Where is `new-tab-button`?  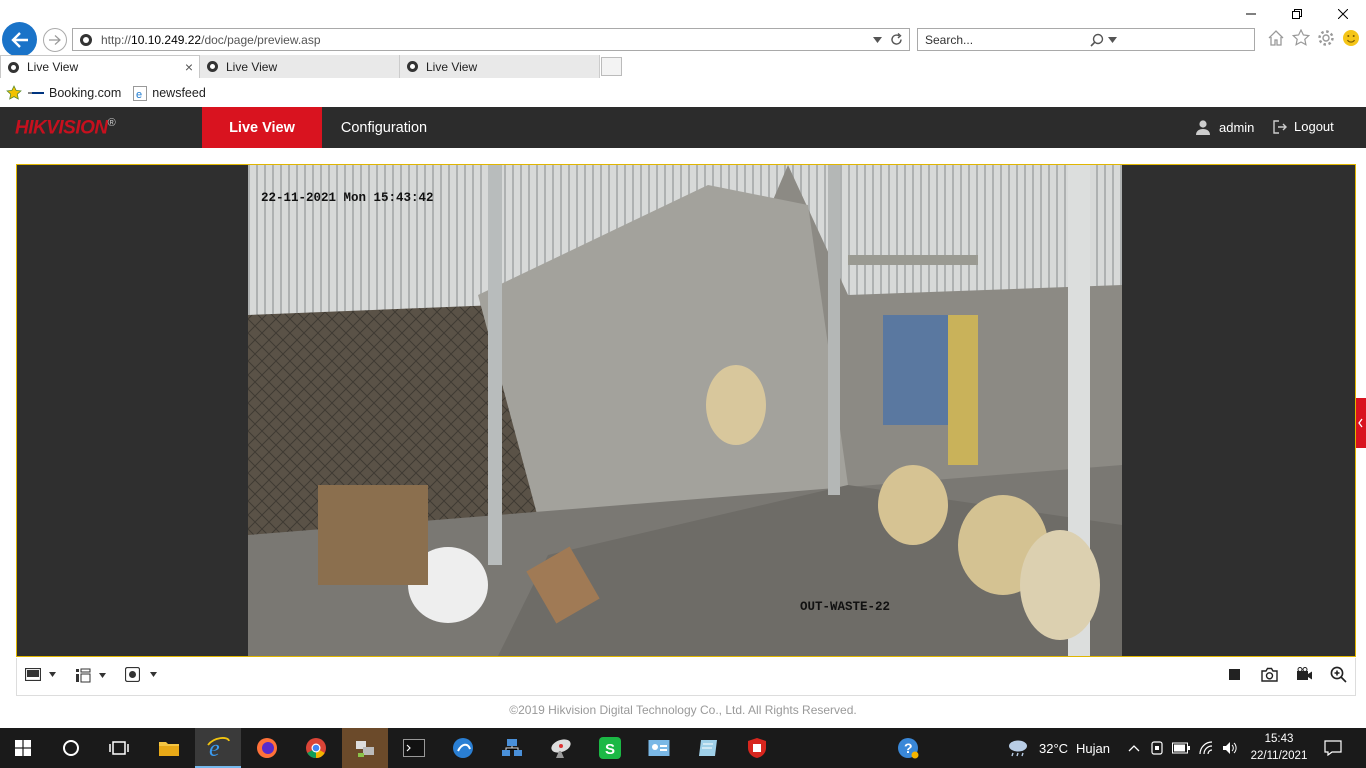
new-tab-button is located at coordinates (611, 66).